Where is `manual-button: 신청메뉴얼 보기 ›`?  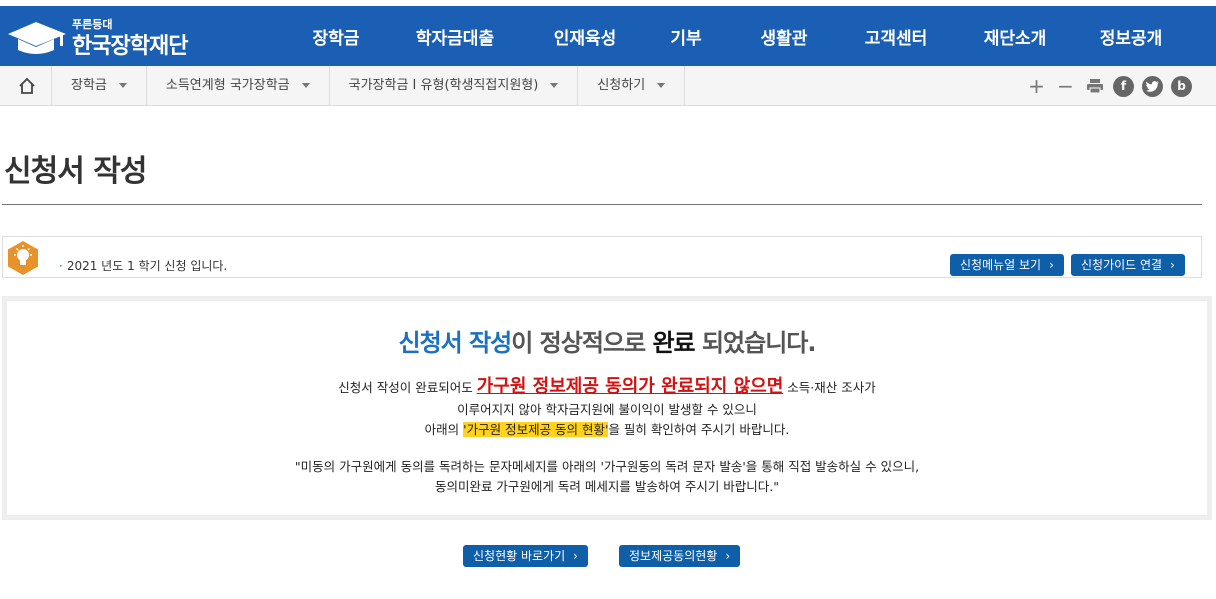
manual-button: 신청메뉴얼 보기 › is located at coordinates (1007, 265).